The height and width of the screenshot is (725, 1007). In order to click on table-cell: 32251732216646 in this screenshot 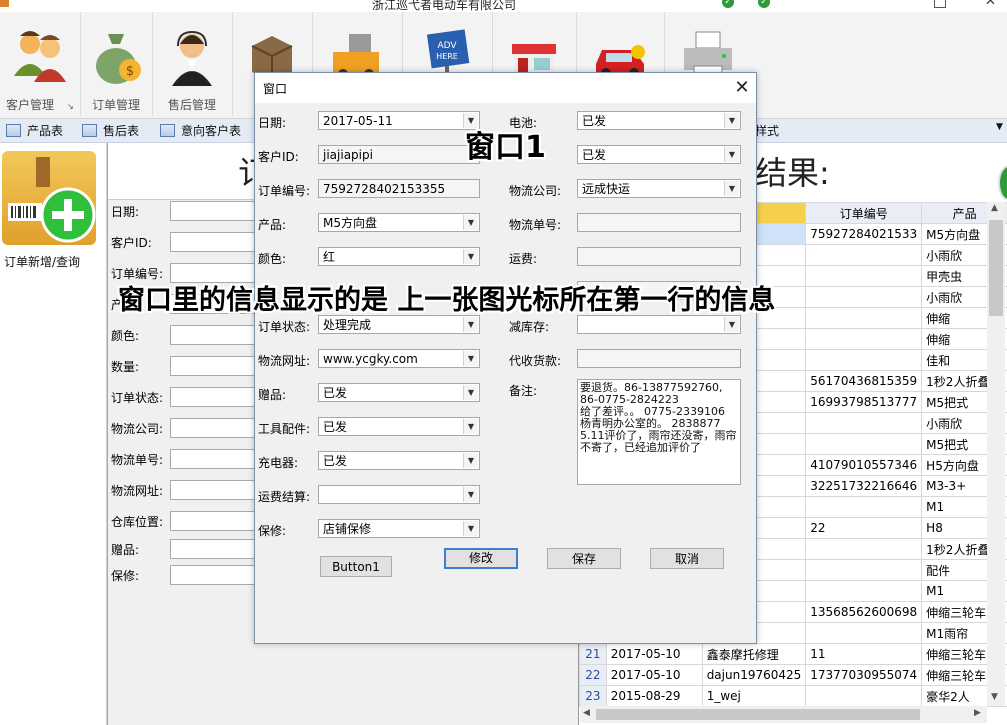, I will do `click(864, 486)`.